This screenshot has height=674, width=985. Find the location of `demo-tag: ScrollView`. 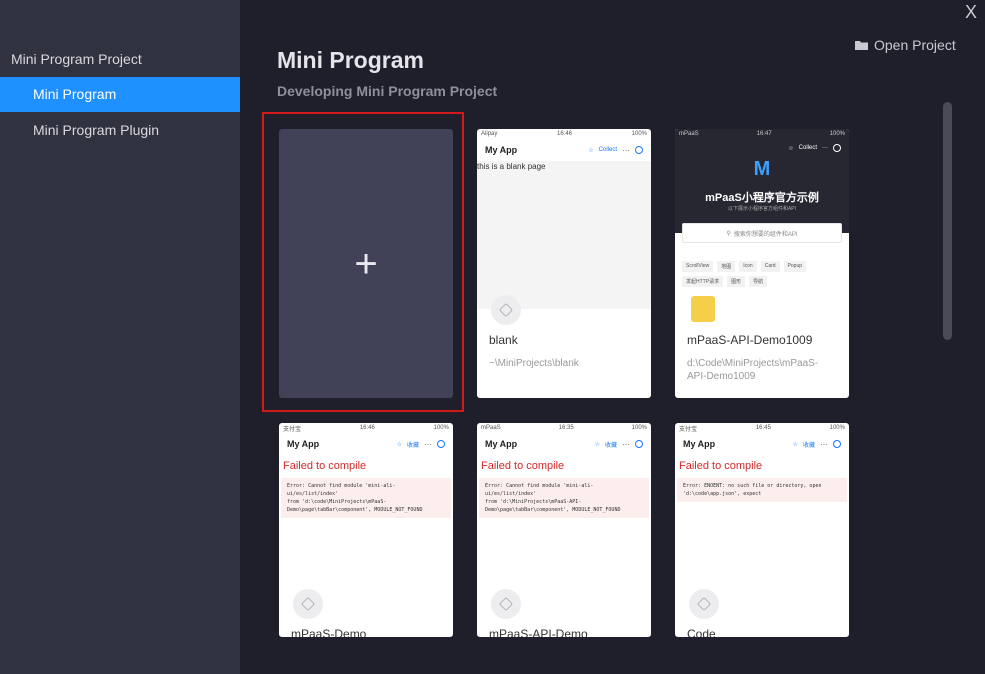

demo-tag: ScrollView is located at coordinates (698, 266).